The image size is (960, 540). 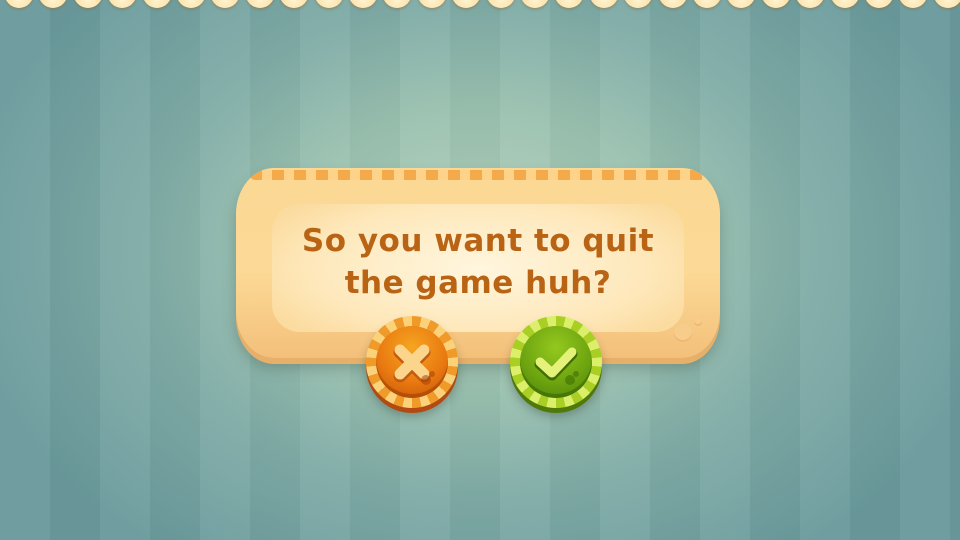 What do you see at coordinates (478, 283) in the screenshot?
I see `quit-message-line-2: the game huh?` at bounding box center [478, 283].